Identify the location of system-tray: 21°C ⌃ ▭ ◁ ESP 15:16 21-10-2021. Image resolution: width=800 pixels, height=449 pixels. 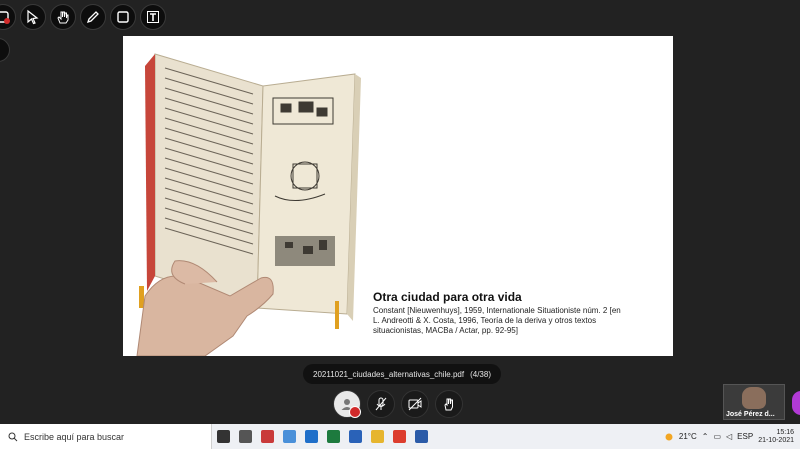
(732, 437).